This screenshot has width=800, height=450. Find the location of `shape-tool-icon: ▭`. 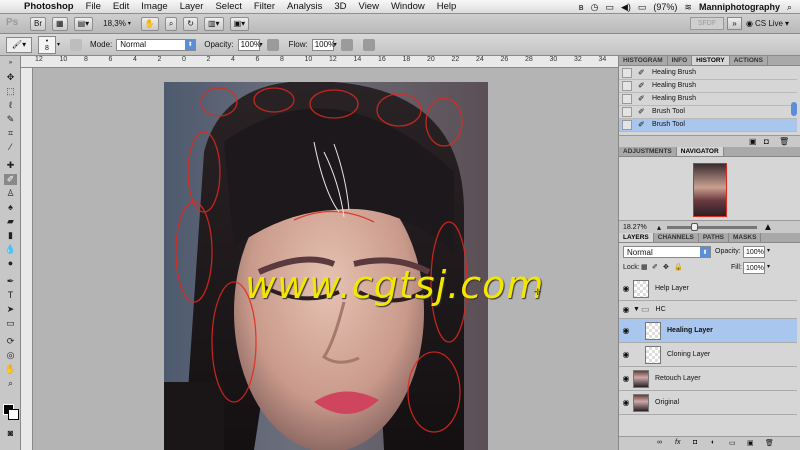

shape-tool-icon: ▭ is located at coordinates (10, 323).